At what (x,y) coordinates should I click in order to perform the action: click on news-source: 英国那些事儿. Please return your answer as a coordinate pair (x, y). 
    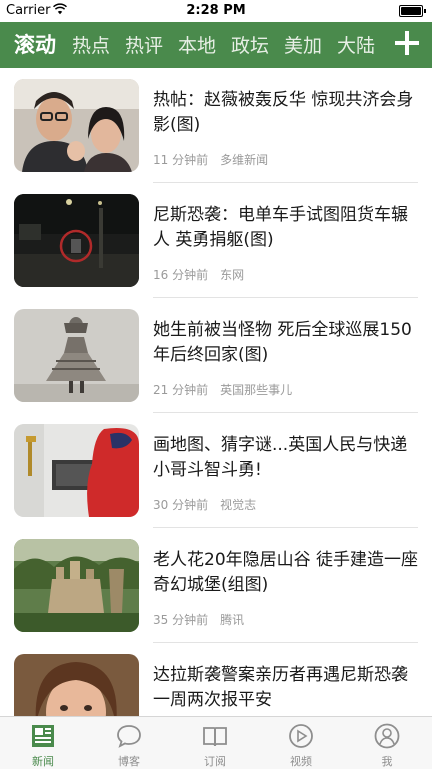
    Looking at the image, I should click on (256, 390).